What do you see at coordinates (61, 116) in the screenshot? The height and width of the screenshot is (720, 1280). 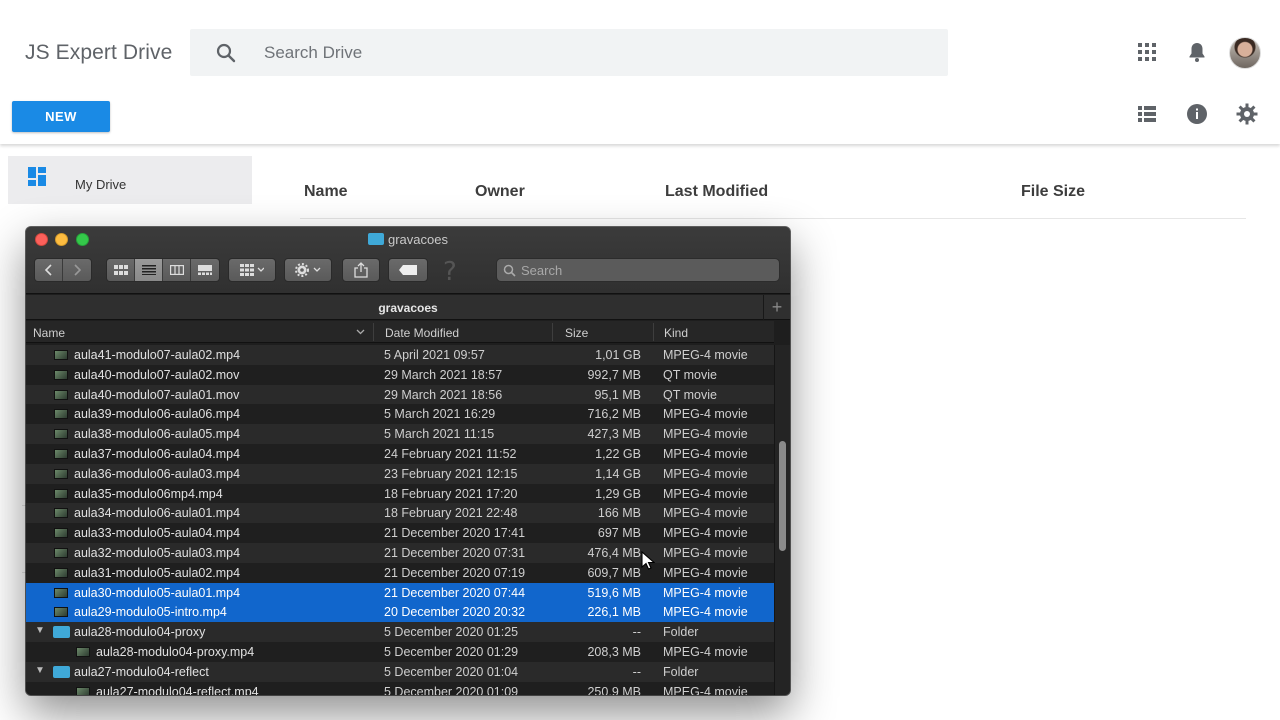 I see `new-button: NEW` at bounding box center [61, 116].